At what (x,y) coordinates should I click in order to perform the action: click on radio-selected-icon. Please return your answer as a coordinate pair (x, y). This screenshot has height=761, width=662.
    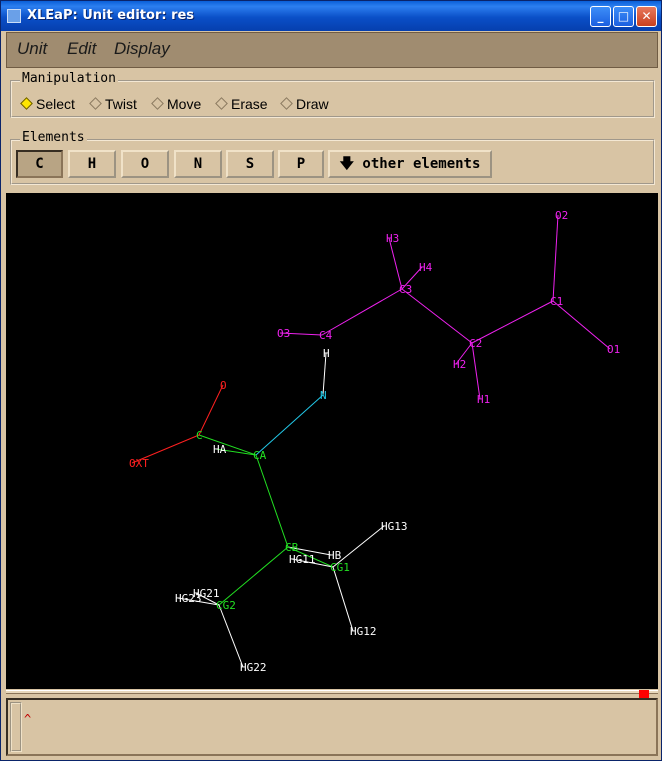
    Looking at the image, I should click on (26, 103).